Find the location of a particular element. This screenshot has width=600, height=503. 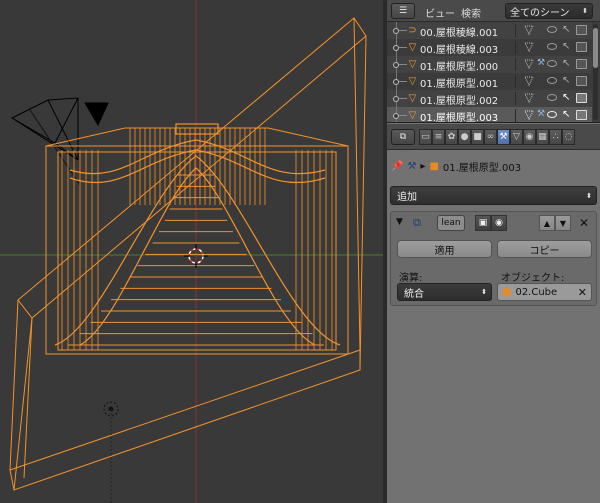

view-menu: ビュー is located at coordinates (440, 12).